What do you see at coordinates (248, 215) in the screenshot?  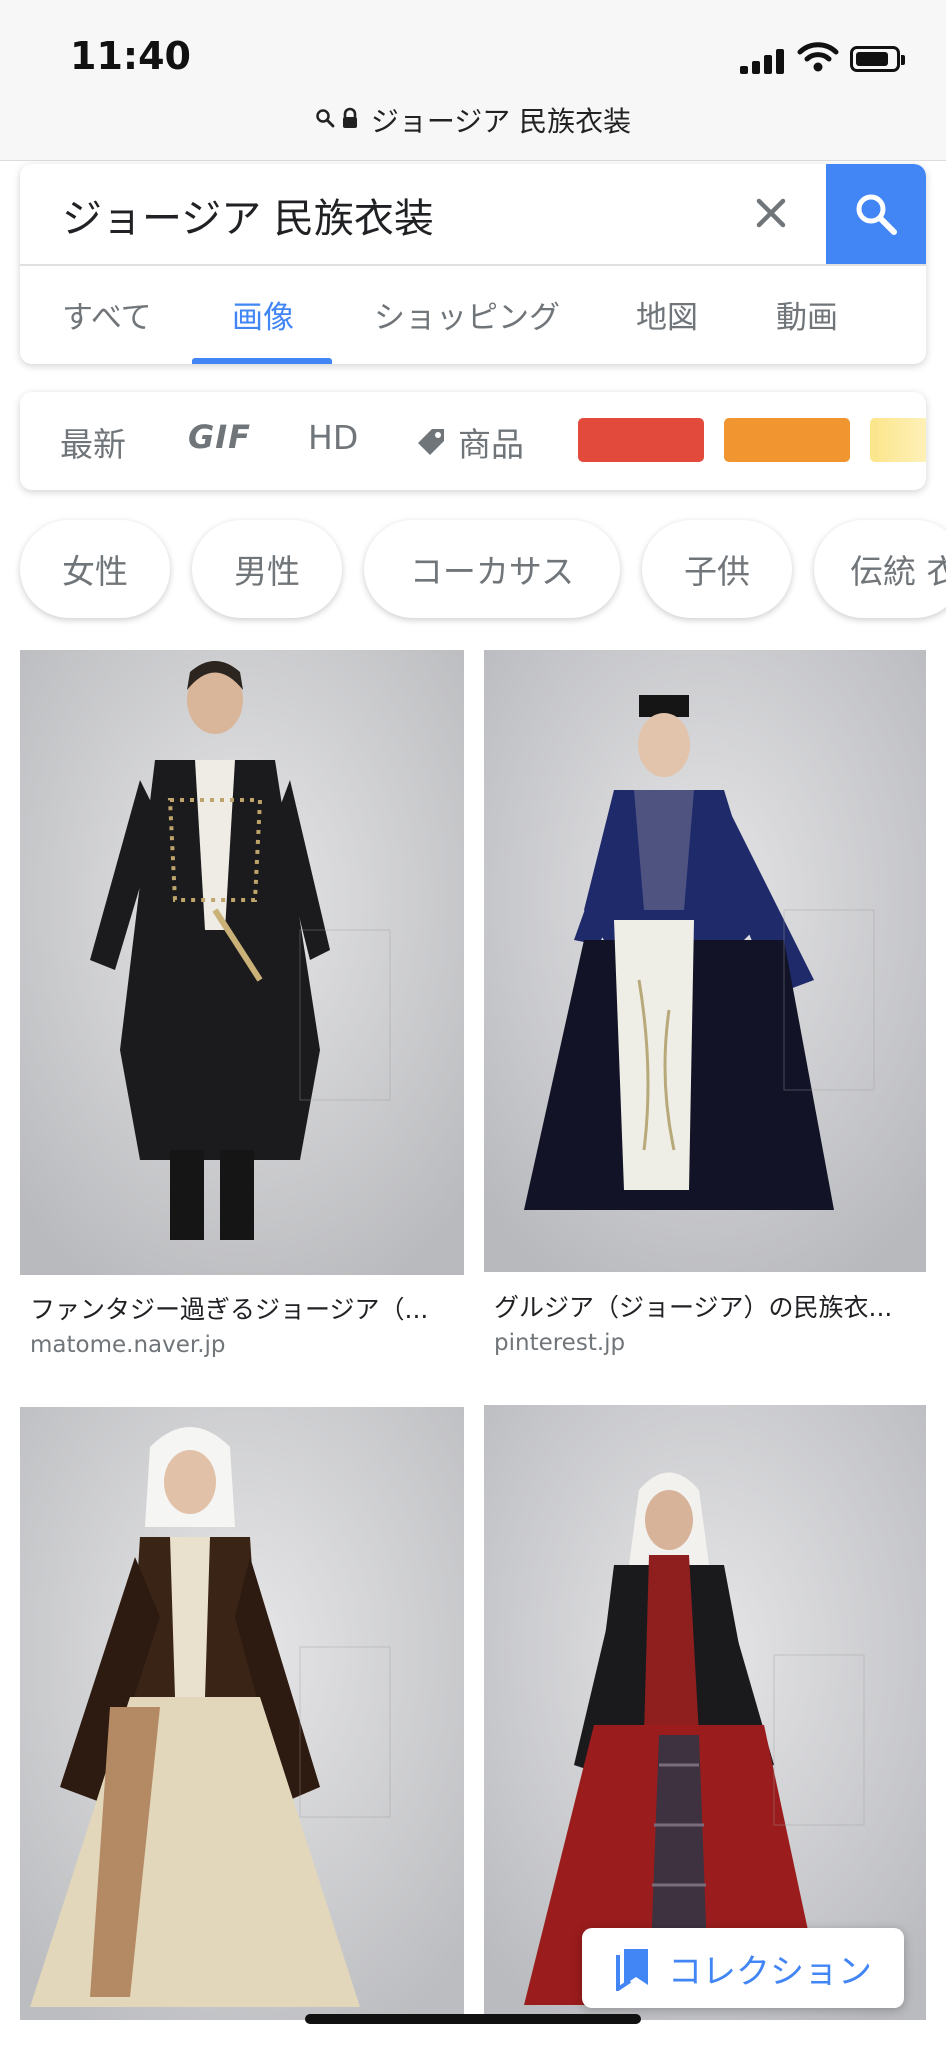 I see `search-input: ジョージア 民族衣装` at bounding box center [248, 215].